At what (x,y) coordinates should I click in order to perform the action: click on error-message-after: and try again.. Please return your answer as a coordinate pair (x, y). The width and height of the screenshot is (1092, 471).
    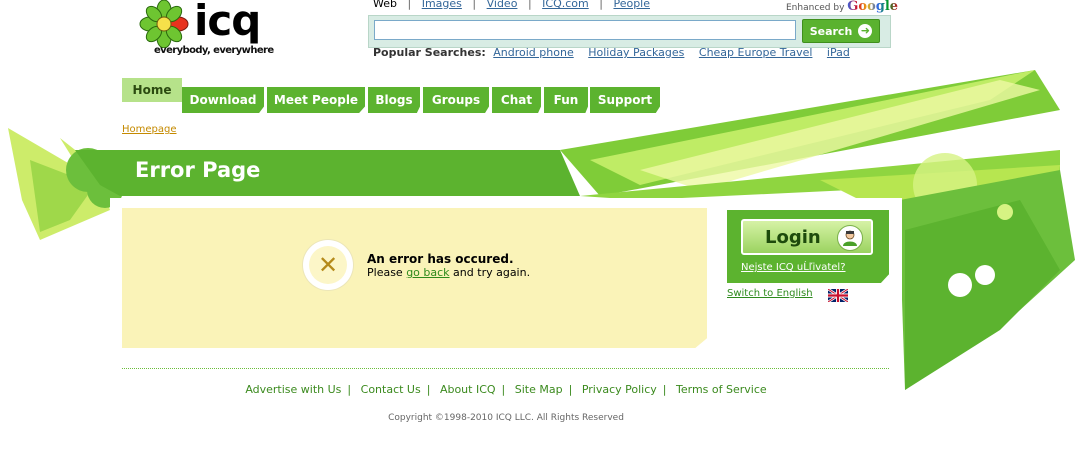
    Looking at the image, I should click on (490, 272).